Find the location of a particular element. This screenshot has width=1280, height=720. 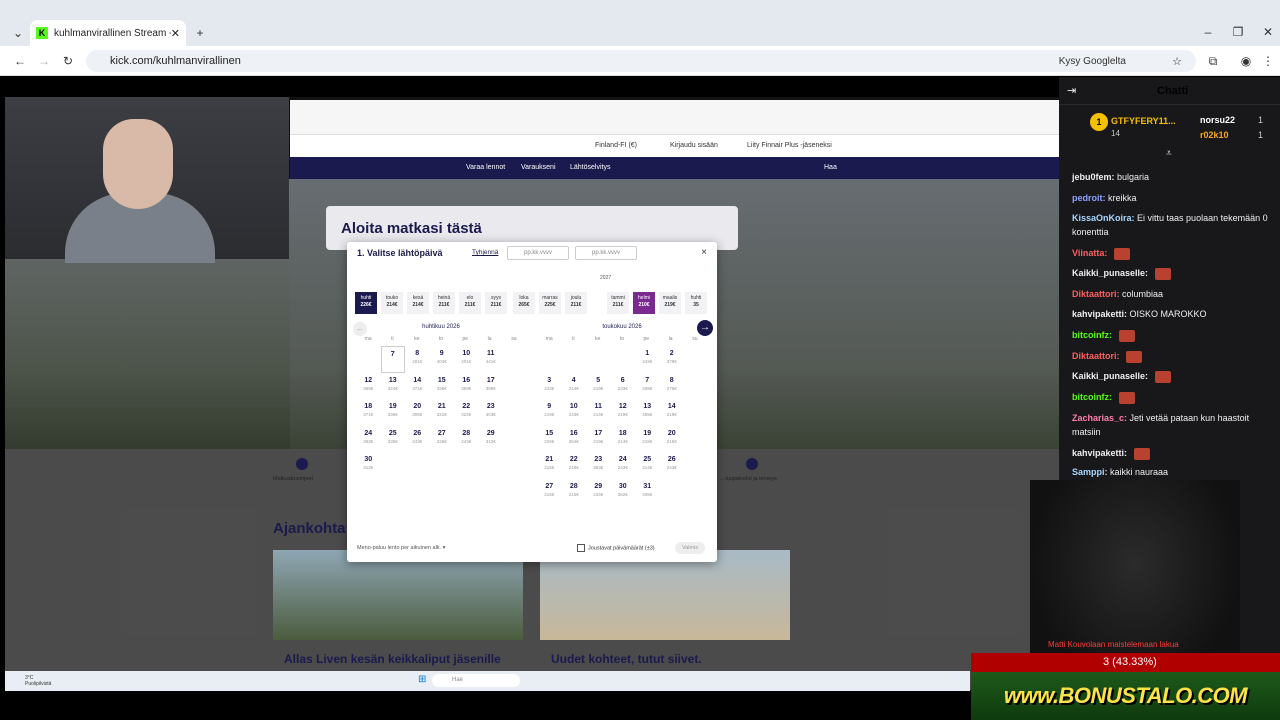

price-basis-dropdown: Meno-paluu lento per aikuinen alk. ▾ is located at coordinates (401, 548).